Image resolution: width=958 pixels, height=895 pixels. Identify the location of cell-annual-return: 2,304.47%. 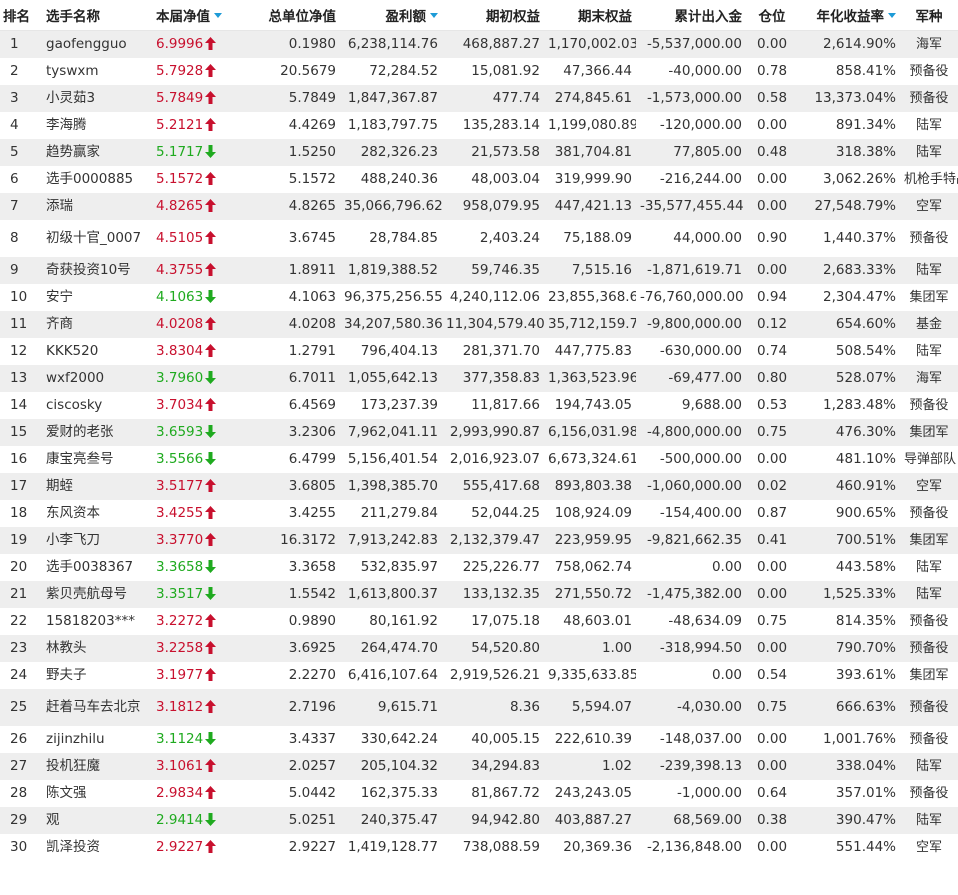
(849, 297).